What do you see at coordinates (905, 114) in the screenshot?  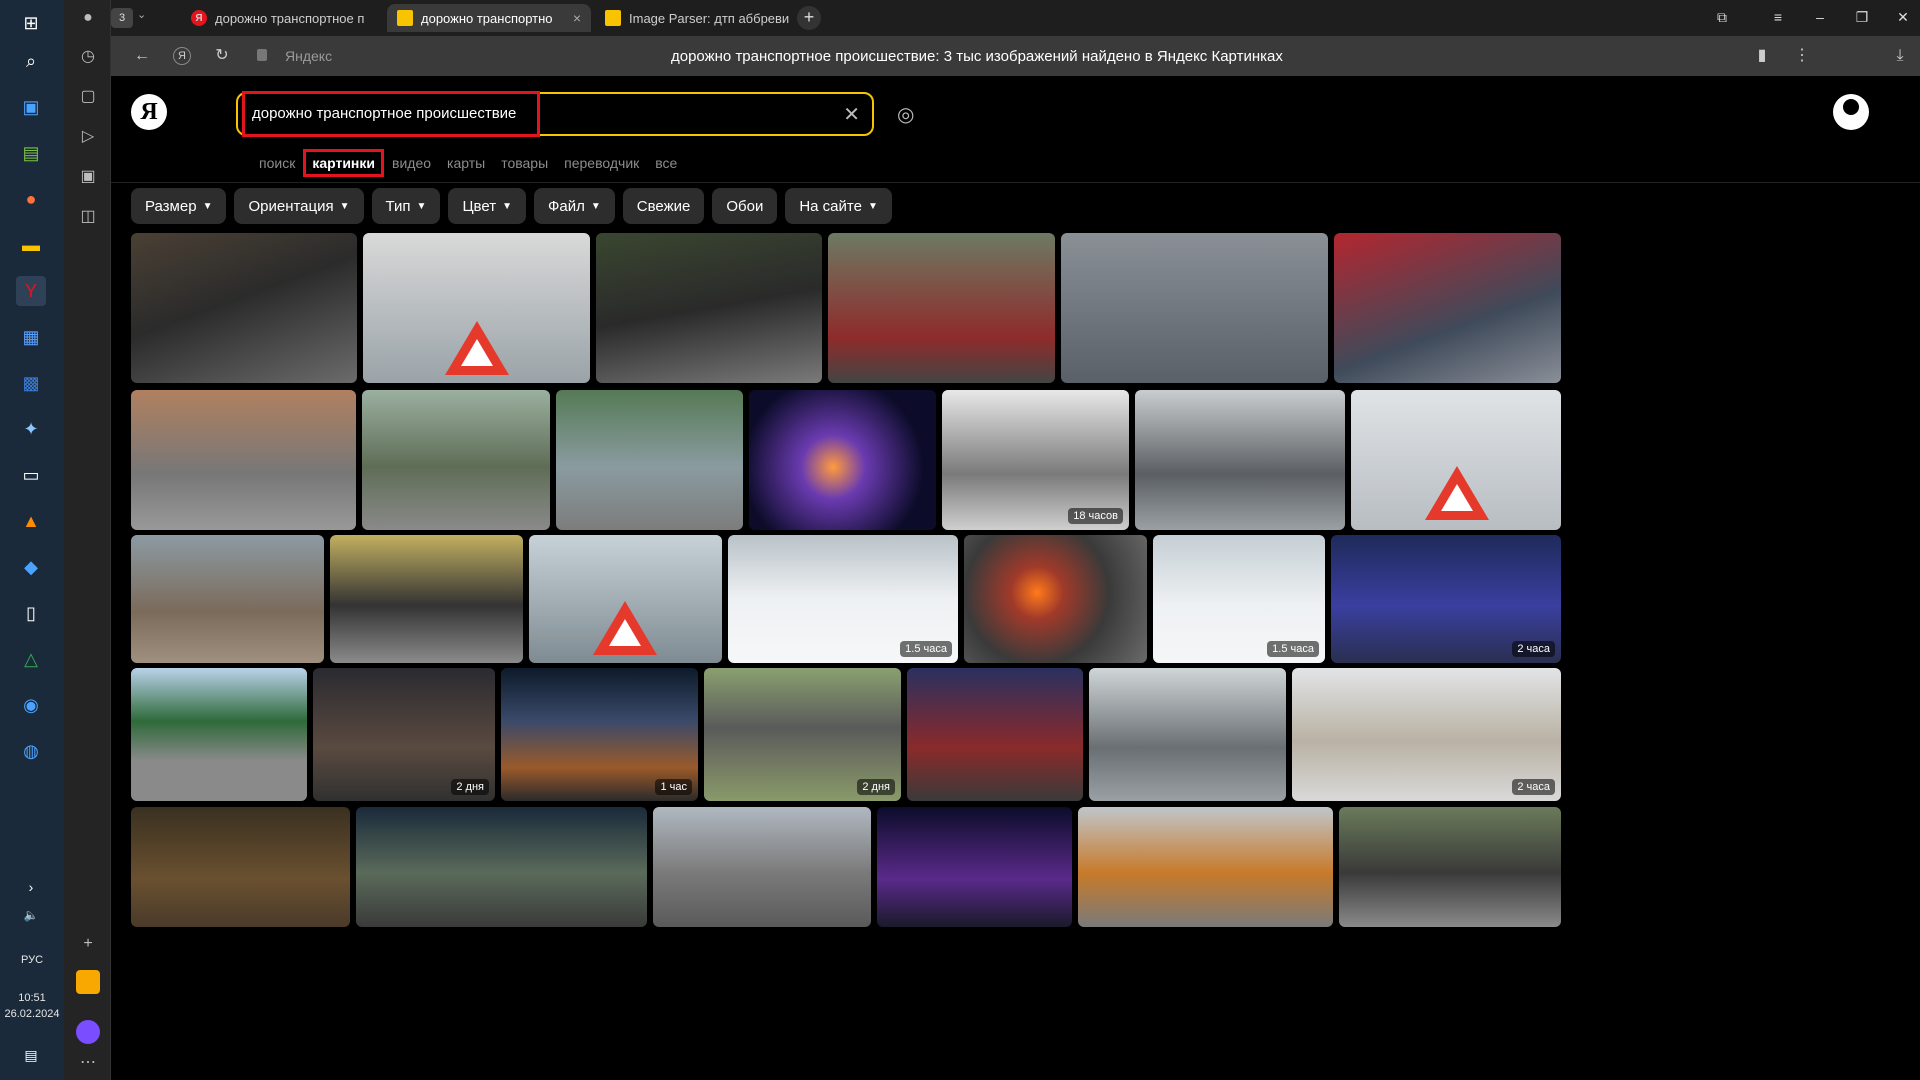 I see `camera-search-icon: ◎` at bounding box center [905, 114].